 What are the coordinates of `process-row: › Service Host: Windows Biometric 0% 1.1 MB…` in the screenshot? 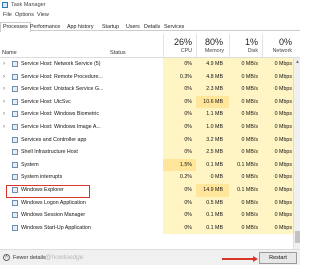 It's located at (146, 114).